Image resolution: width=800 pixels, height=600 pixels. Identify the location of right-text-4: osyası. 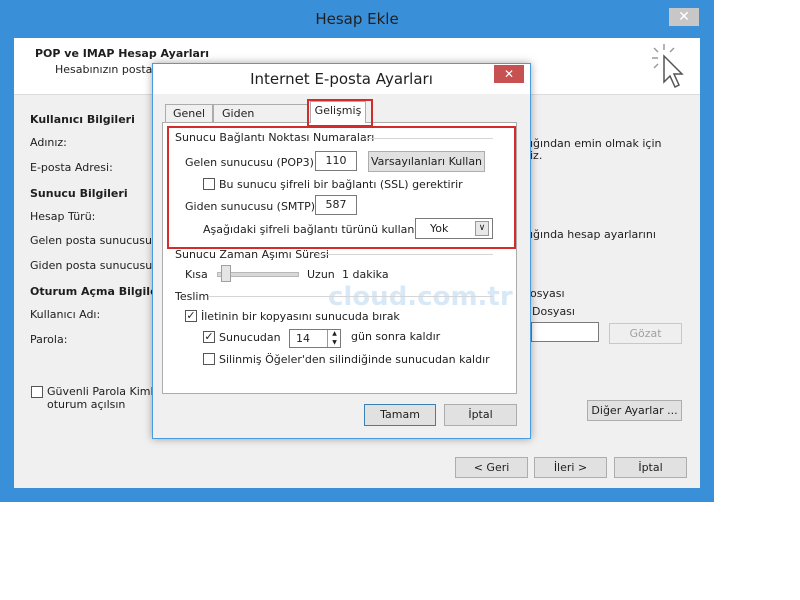
(547, 293).